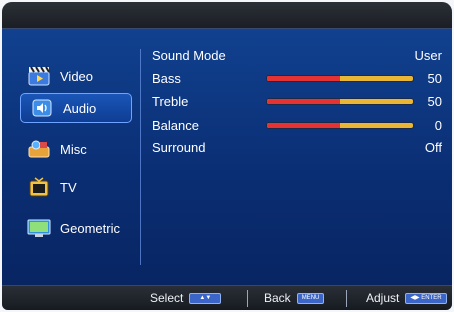 This screenshot has height=312, width=454. What do you see at coordinates (227, 15) in the screenshot?
I see `menu-top-bar` at bounding box center [227, 15].